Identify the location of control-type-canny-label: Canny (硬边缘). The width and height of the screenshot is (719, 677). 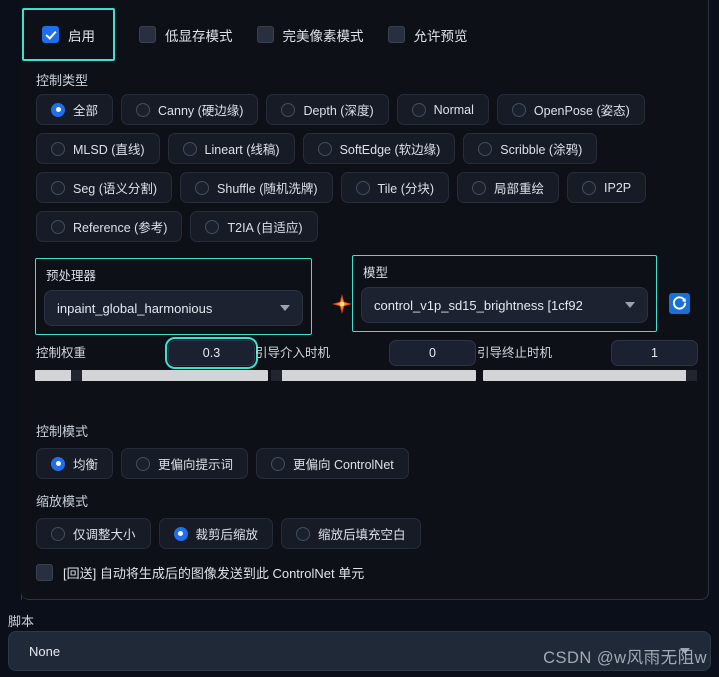
(201, 111).